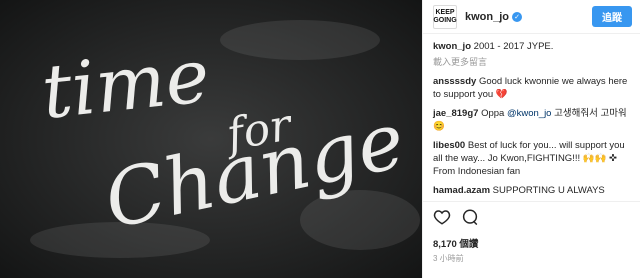 Image resolution: width=640 pixels, height=278 pixels. What do you see at coordinates (487, 17) in the screenshot?
I see `header-username: kwon_jo` at bounding box center [487, 17].